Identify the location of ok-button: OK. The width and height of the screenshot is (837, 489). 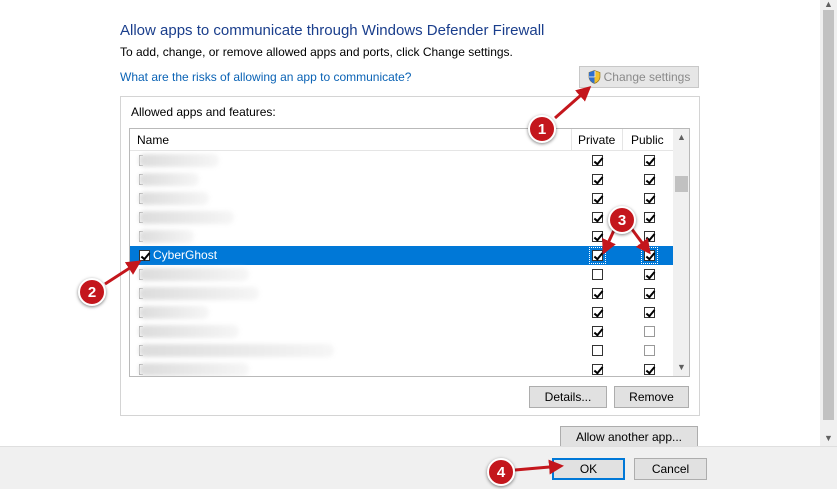
(588, 469).